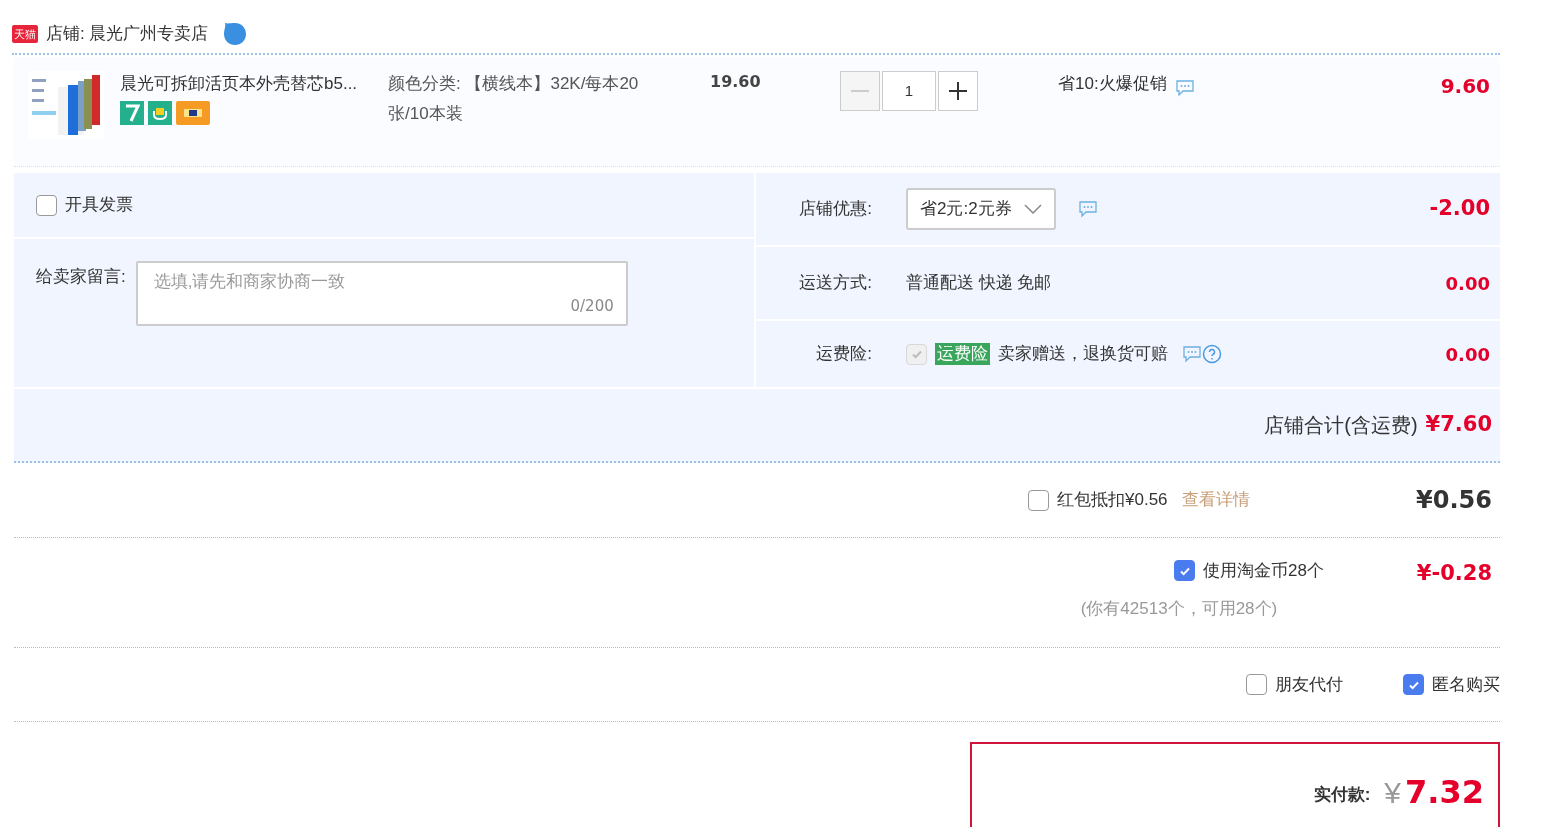  I want to click on insurance-note: 卖家赠送，退换货可赔, so click(1083, 354).